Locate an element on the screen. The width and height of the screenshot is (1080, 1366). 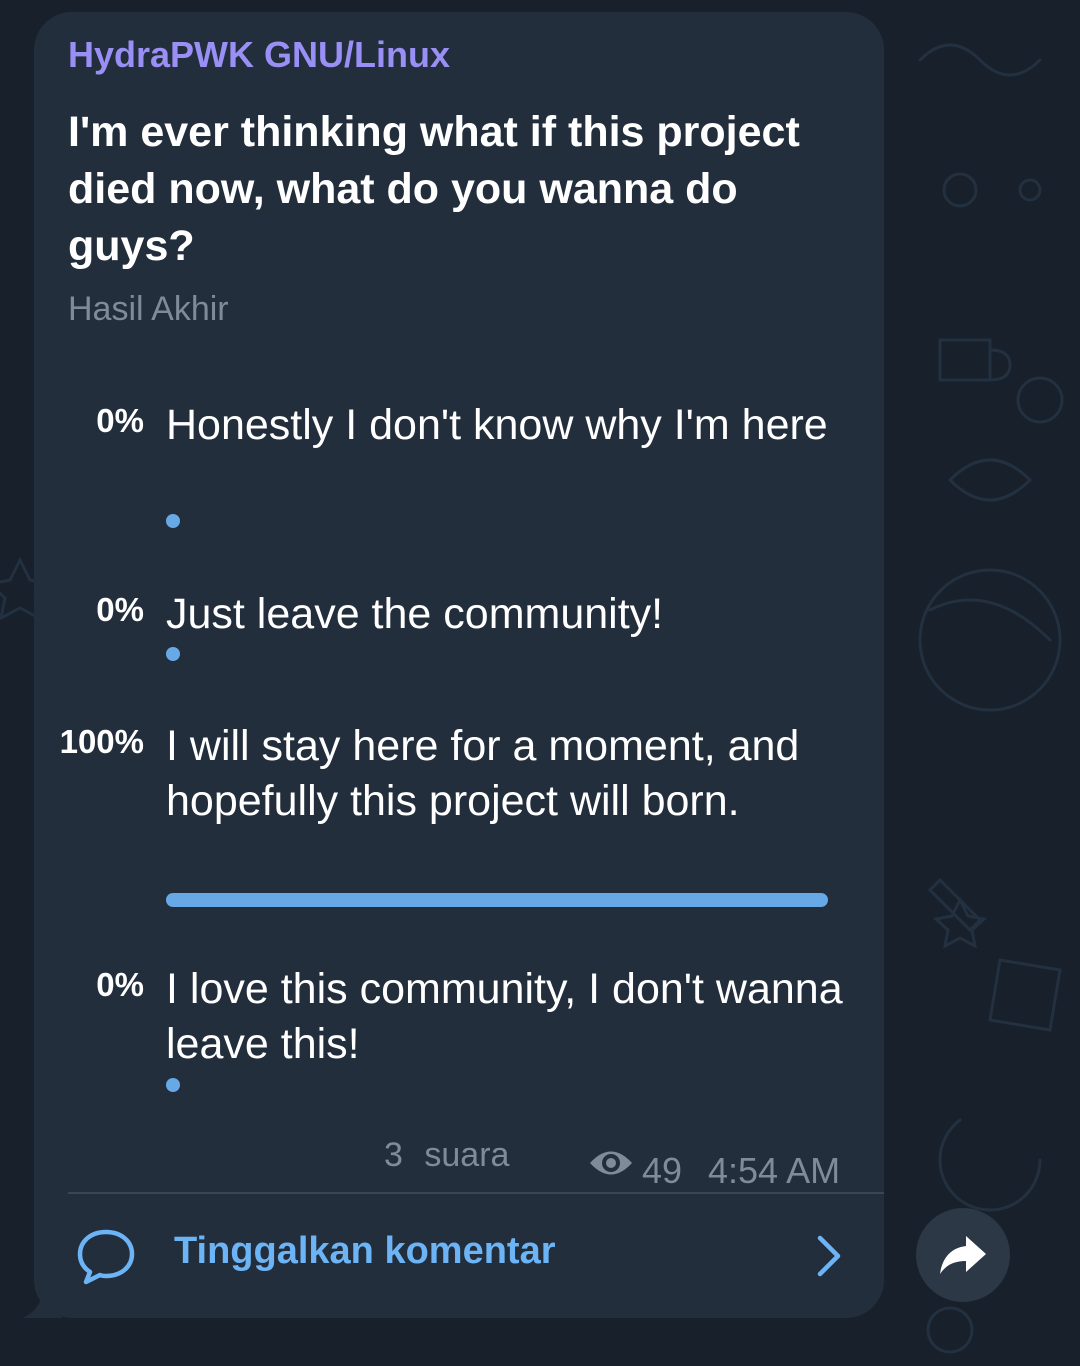
vote-count-label: suara is located at coordinates (467, 1155).